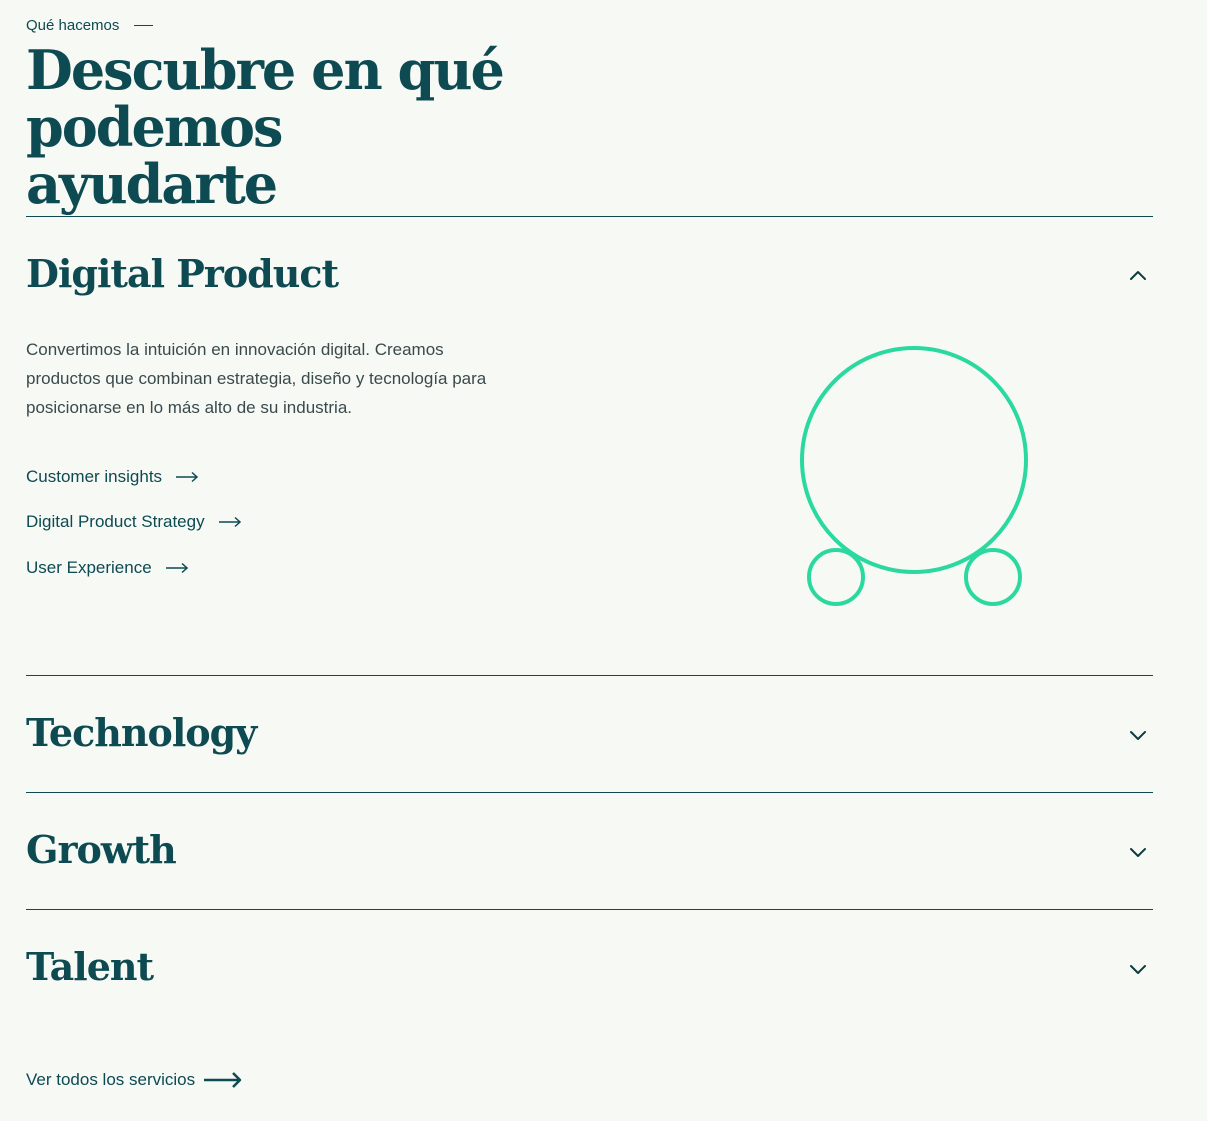 The height and width of the screenshot is (1121, 1207). What do you see at coordinates (286, 127) in the screenshot?
I see `page-headline: Descubre en qué podemos ayudarte` at bounding box center [286, 127].